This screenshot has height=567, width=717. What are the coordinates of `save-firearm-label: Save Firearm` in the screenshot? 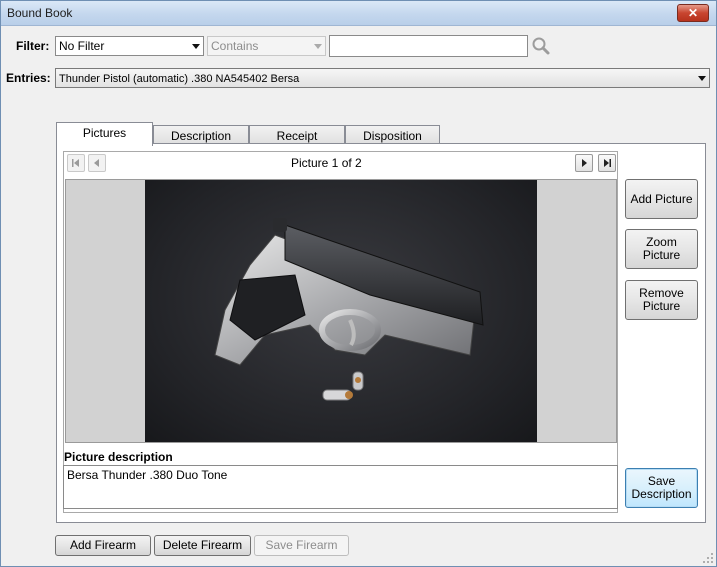 It's located at (301, 545).